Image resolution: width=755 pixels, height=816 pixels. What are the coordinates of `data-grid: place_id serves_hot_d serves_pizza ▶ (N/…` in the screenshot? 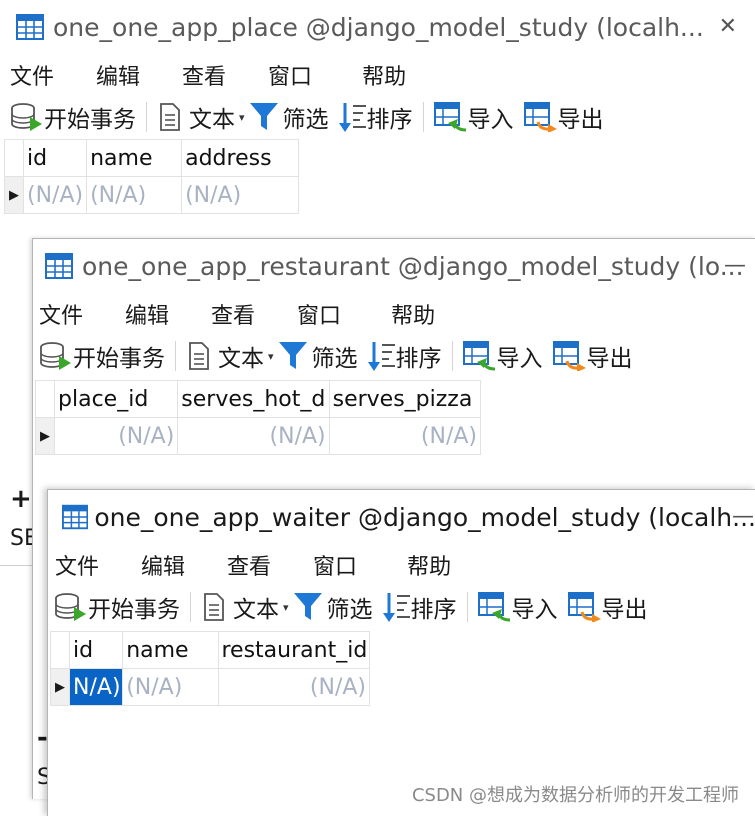 It's located at (258, 417).